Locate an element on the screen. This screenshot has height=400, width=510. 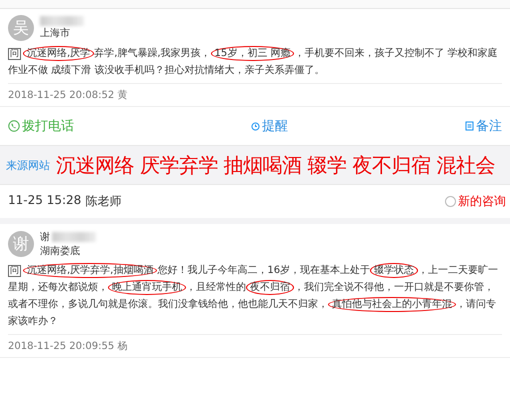
teacher-name: 陈老师 is located at coordinates (103, 201).